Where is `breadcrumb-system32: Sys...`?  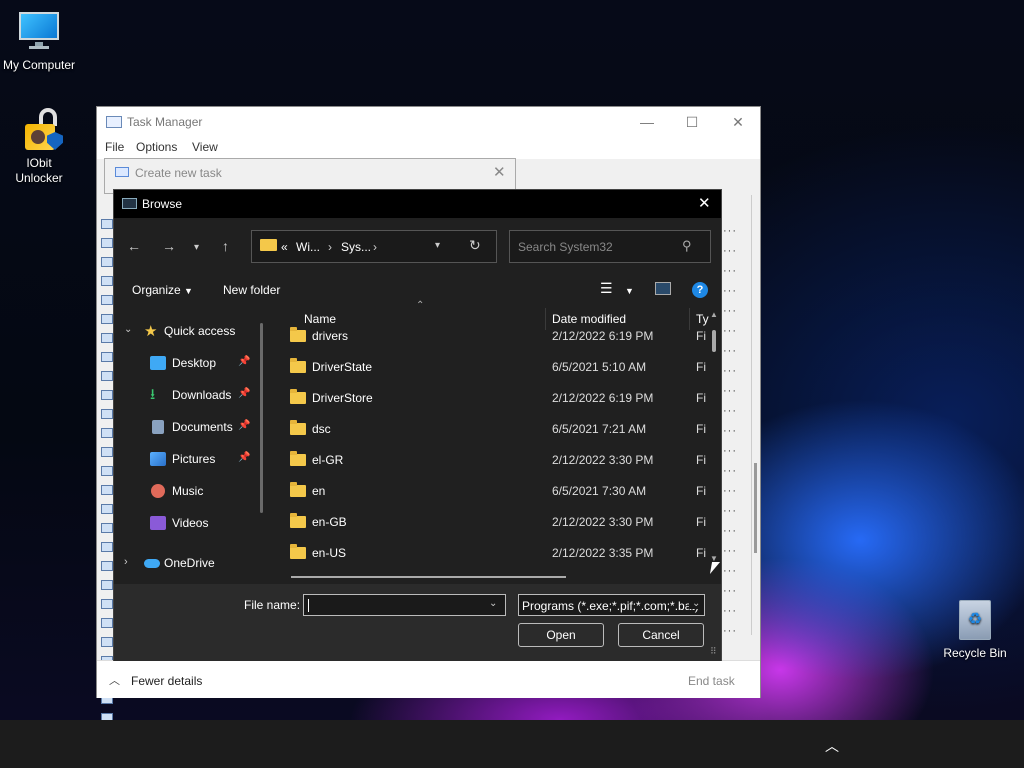
breadcrumb-system32: Sys... is located at coordinates (356, 247).